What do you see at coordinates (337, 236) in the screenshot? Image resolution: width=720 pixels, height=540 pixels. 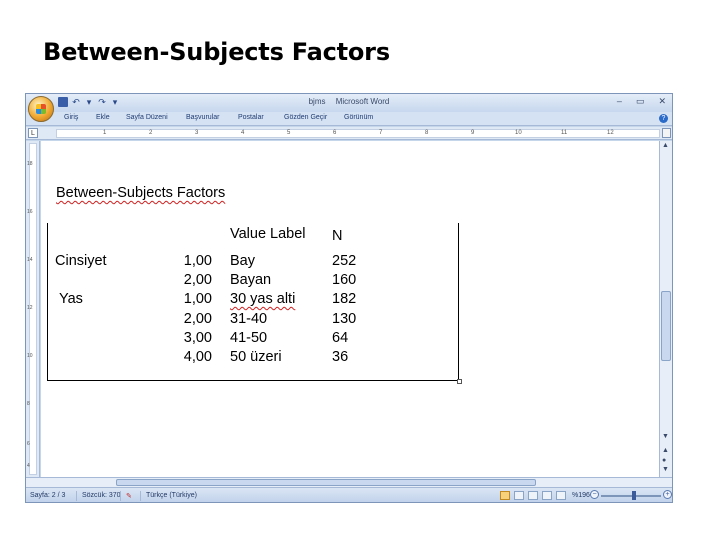 I see `header-n: N` at bounding box center [337, 236].